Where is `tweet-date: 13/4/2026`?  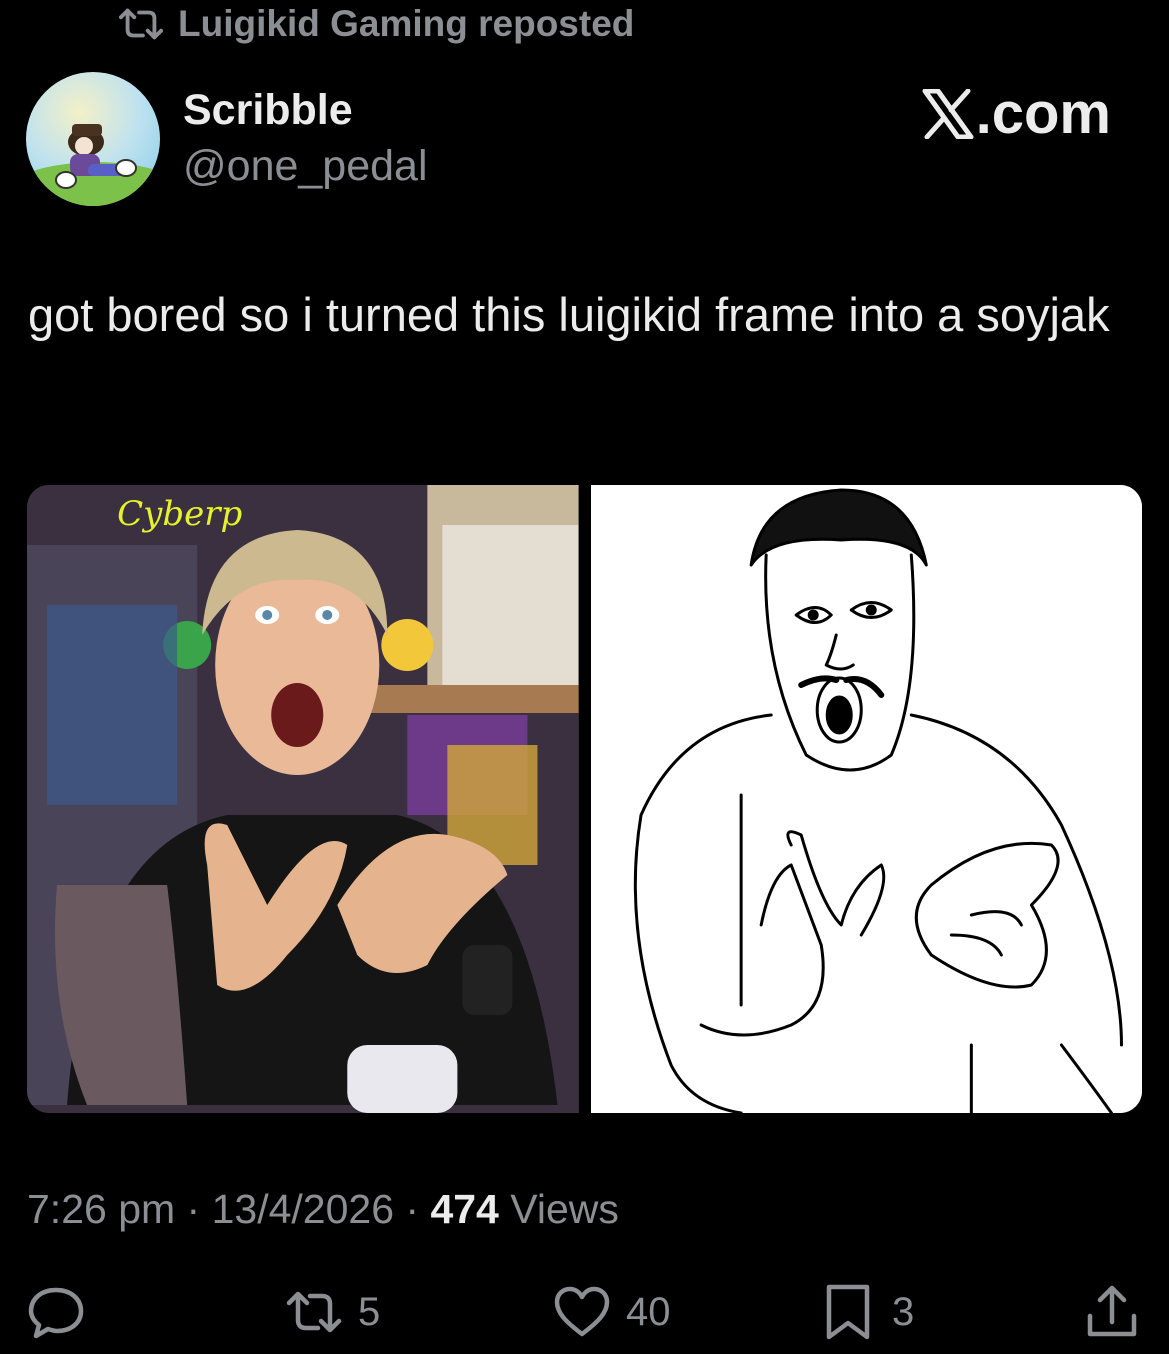 tweet-date: 13/4/2026 is located at coordinates (303, 1209).